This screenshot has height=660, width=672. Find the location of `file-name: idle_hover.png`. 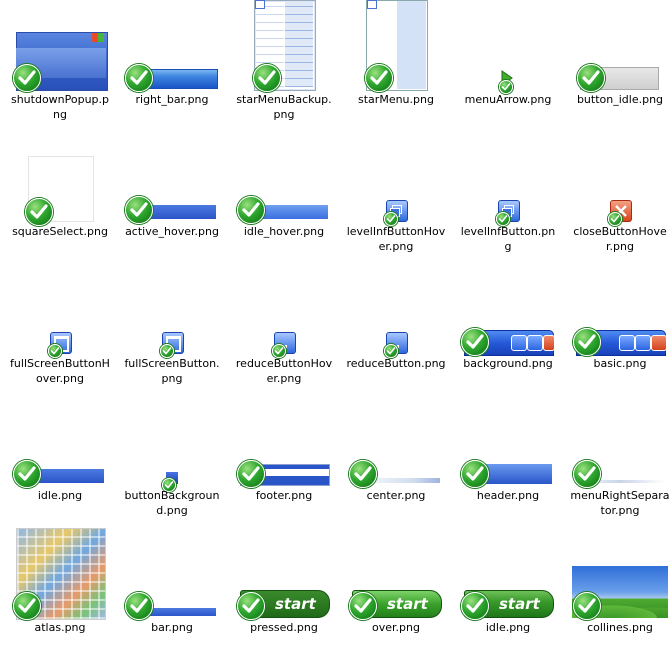

file-name: idle_hover.png is located at coordinates (284, 231).